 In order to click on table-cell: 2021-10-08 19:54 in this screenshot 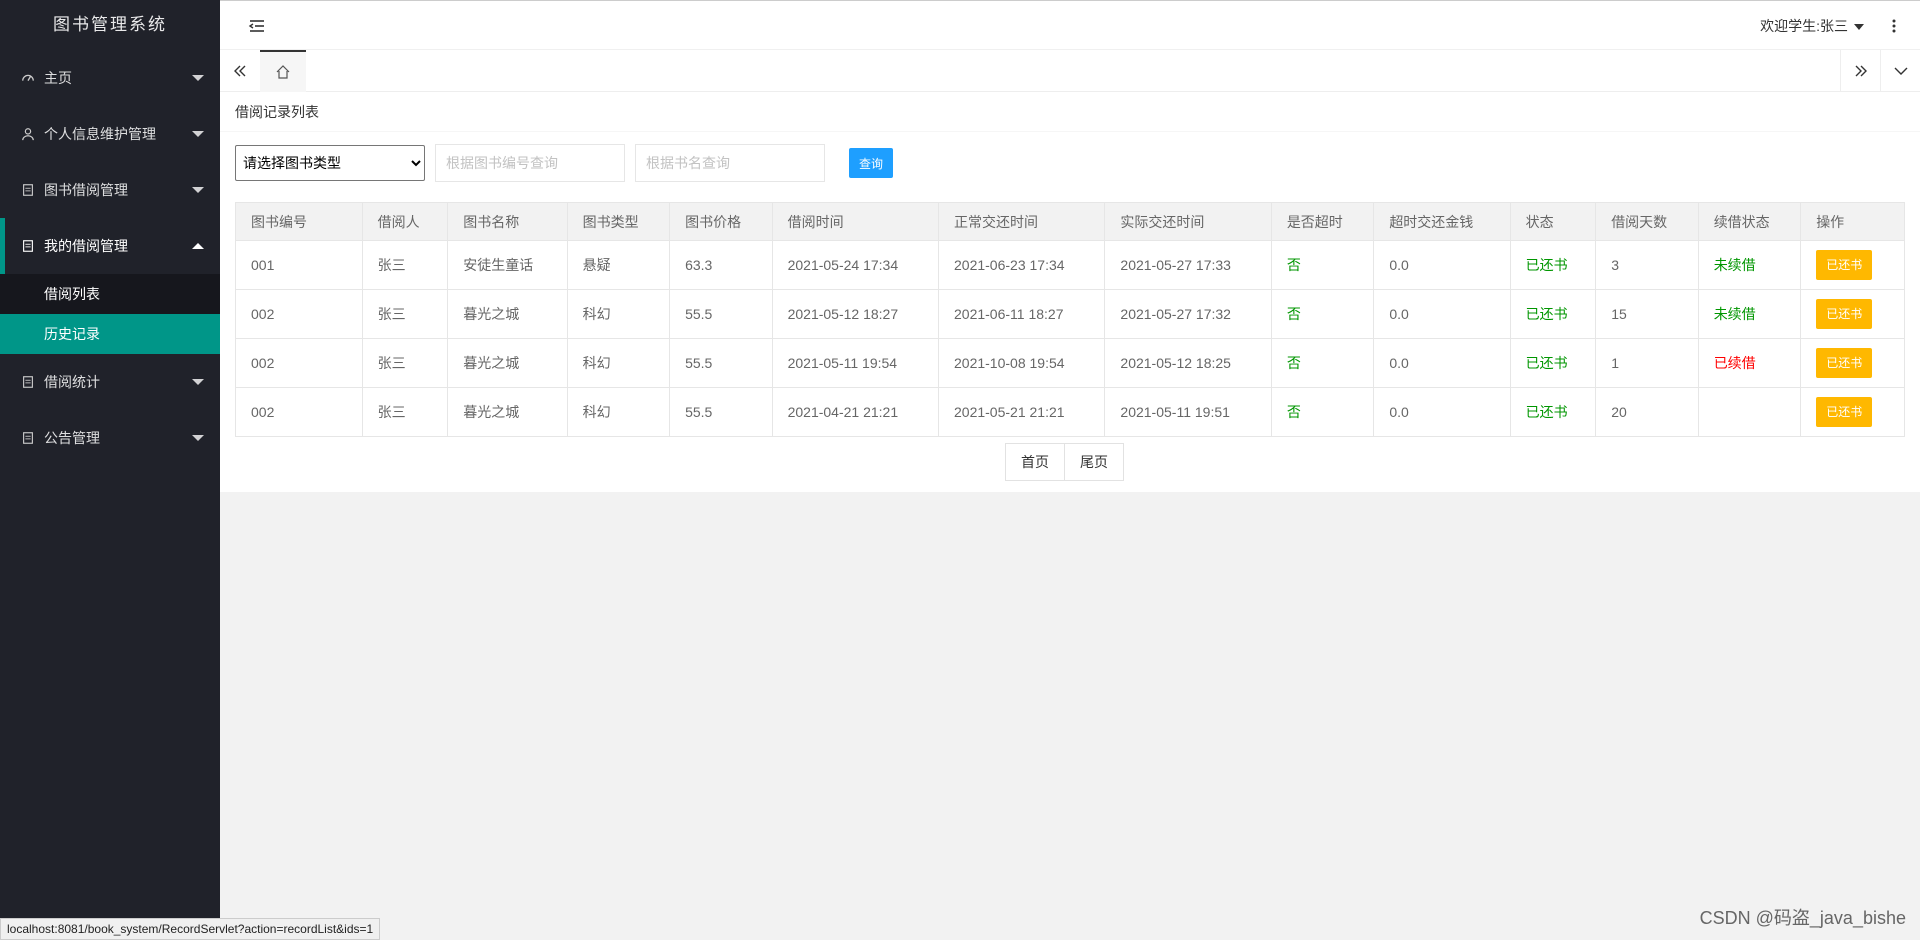, I will do `click(1021, 363)`.